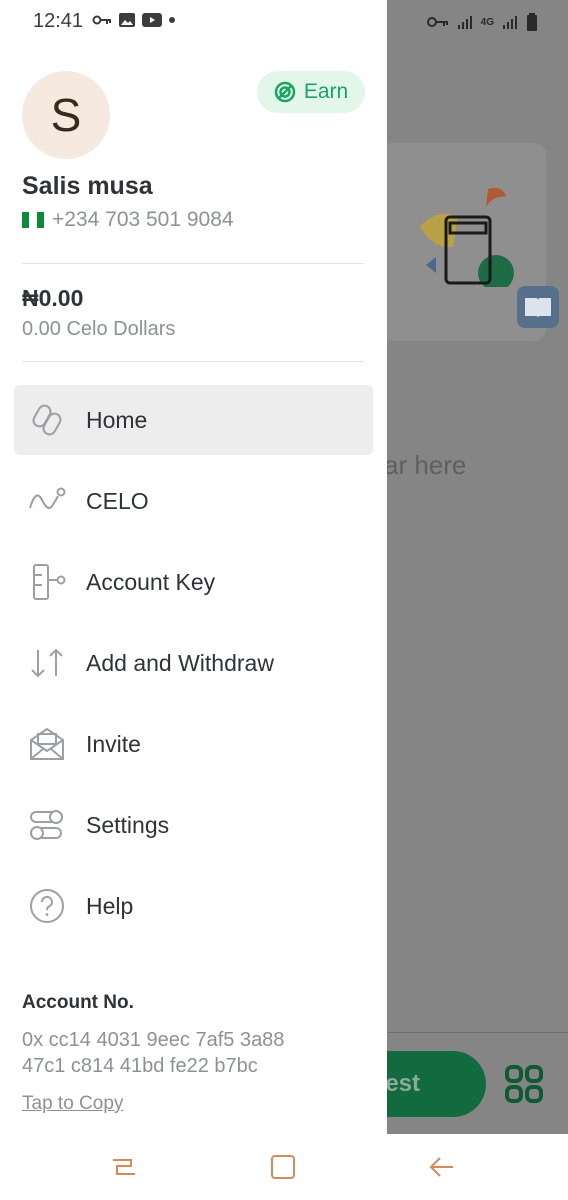 Image resolution: width=568 pixels, height=1200 pixels. What do you see at coordinates (143, 219) in the screenshot?
I see `user-phone: +234 703 501 9084` at bounding box center [143, 219].